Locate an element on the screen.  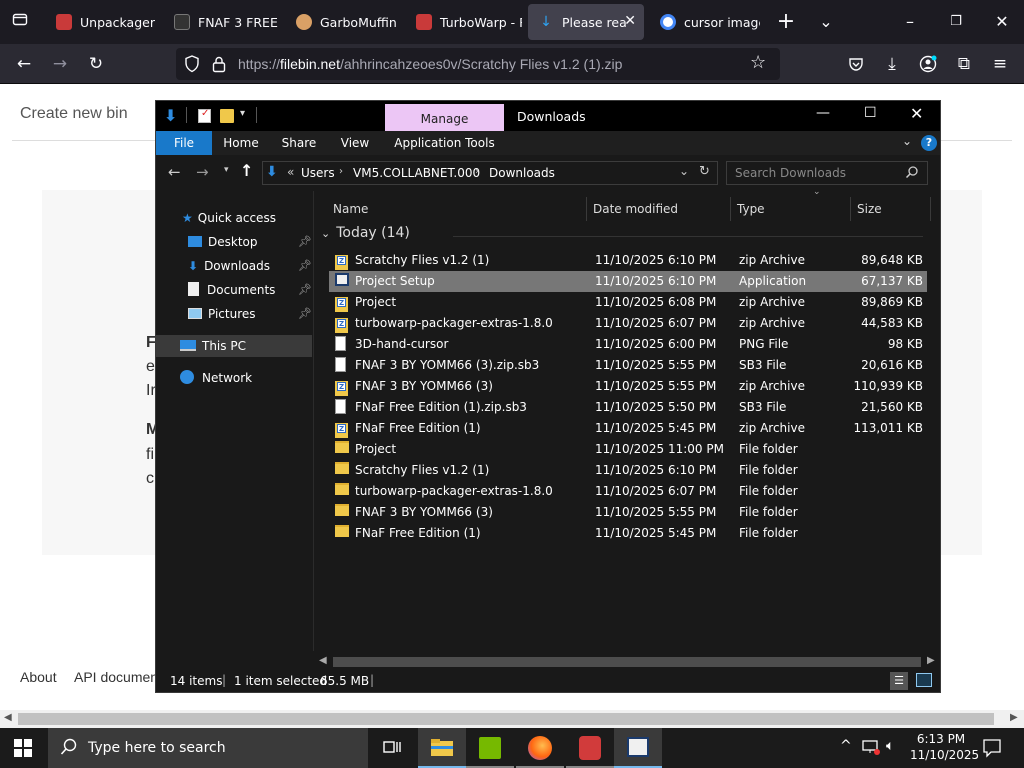
nav-downloads: ⬇ Downloads 📌︎ is located at coordinates (250, 266).